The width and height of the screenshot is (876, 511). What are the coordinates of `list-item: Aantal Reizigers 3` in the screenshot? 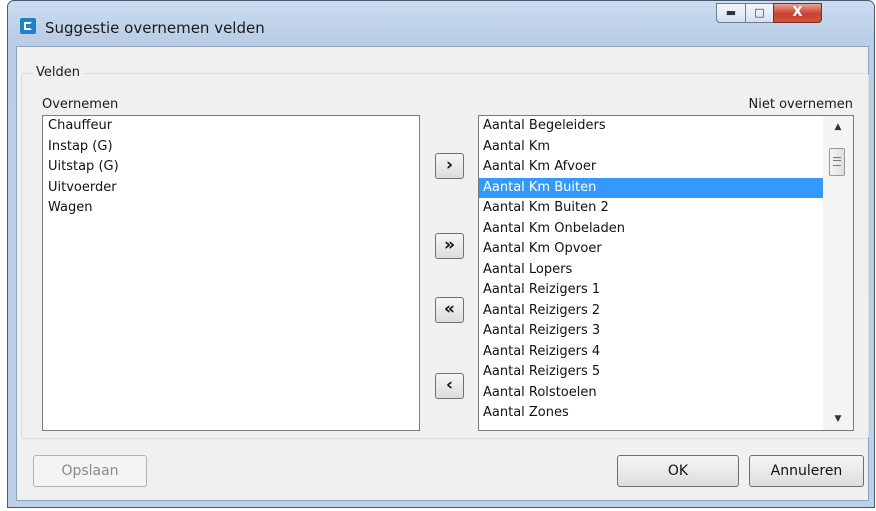 It's located at (666, 331).